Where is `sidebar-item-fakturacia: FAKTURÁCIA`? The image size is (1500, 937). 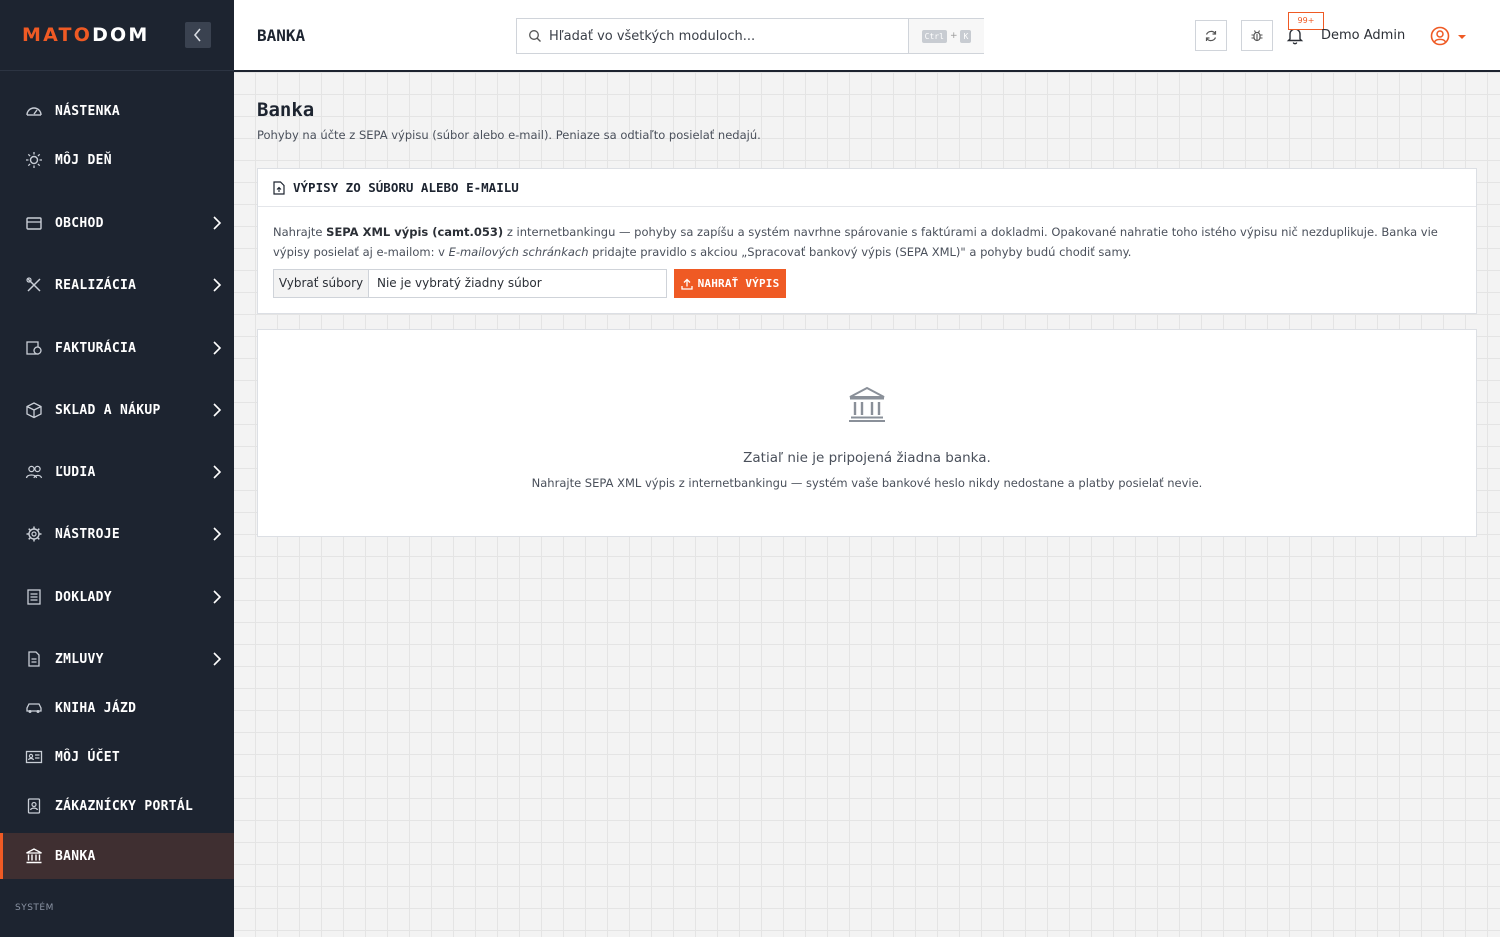
sidebar-item-fakturacia: FAKTURÁCIA is located at coordinates (117, 348).